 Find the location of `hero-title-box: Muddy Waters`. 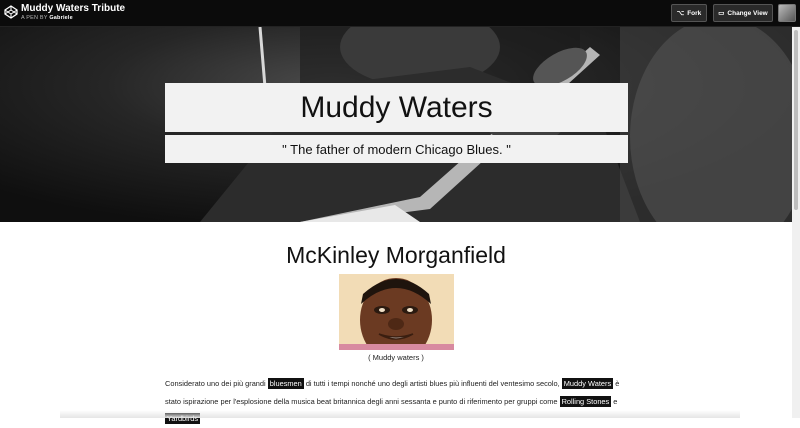

hero-title-box: Muddy Waters is located at coordinates (396, 107).